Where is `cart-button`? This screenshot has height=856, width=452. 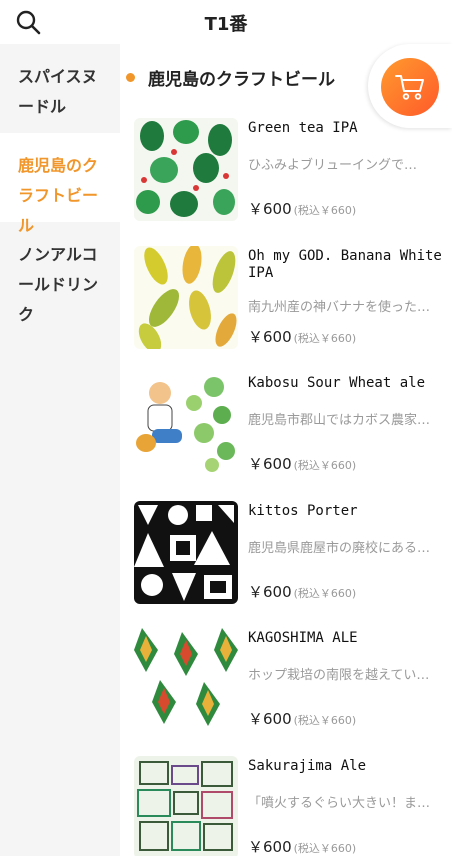 cart-button is located at coordinates (410, 87).